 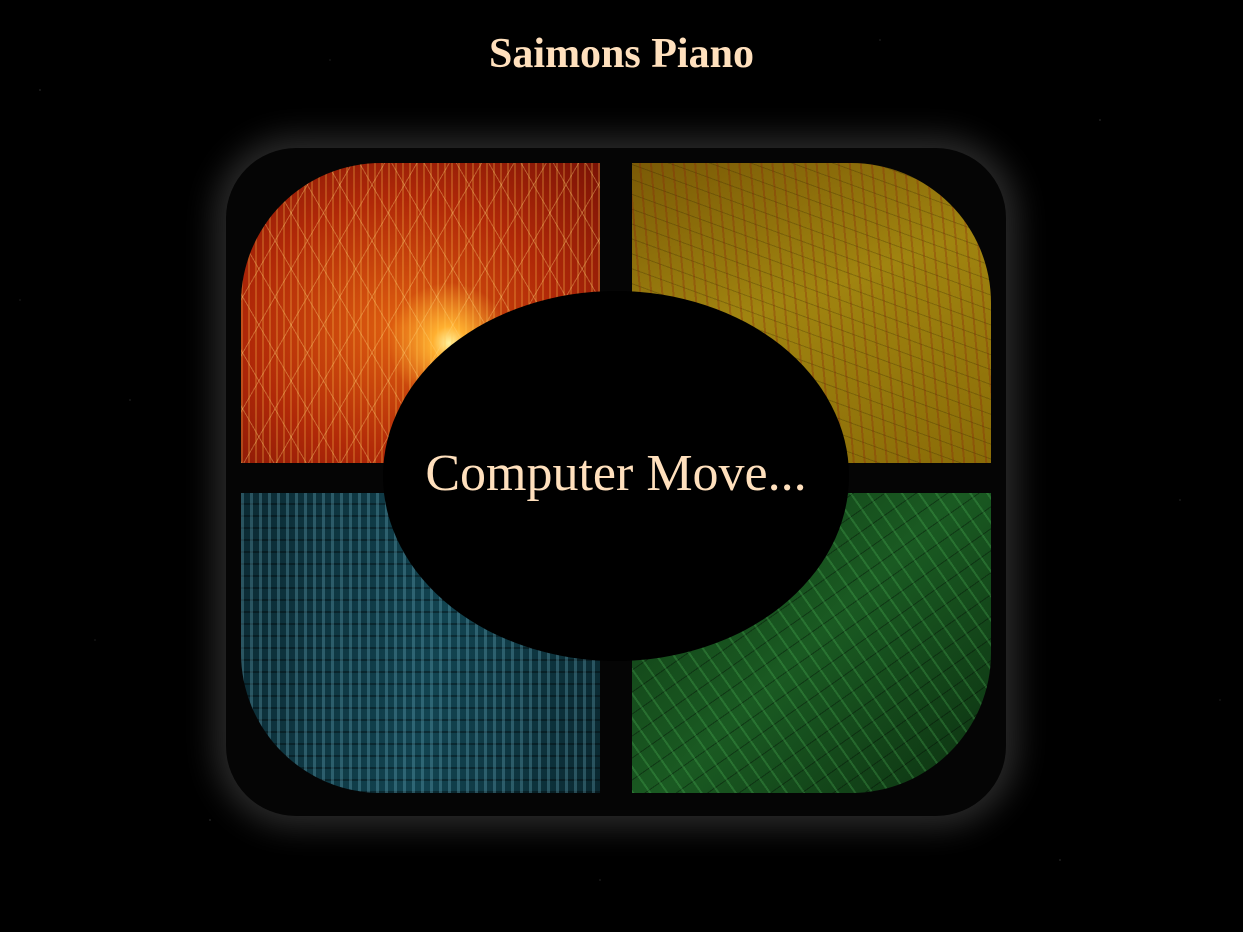 I want to click on page-title: Saimons Piano, so click(x=621, y=54).